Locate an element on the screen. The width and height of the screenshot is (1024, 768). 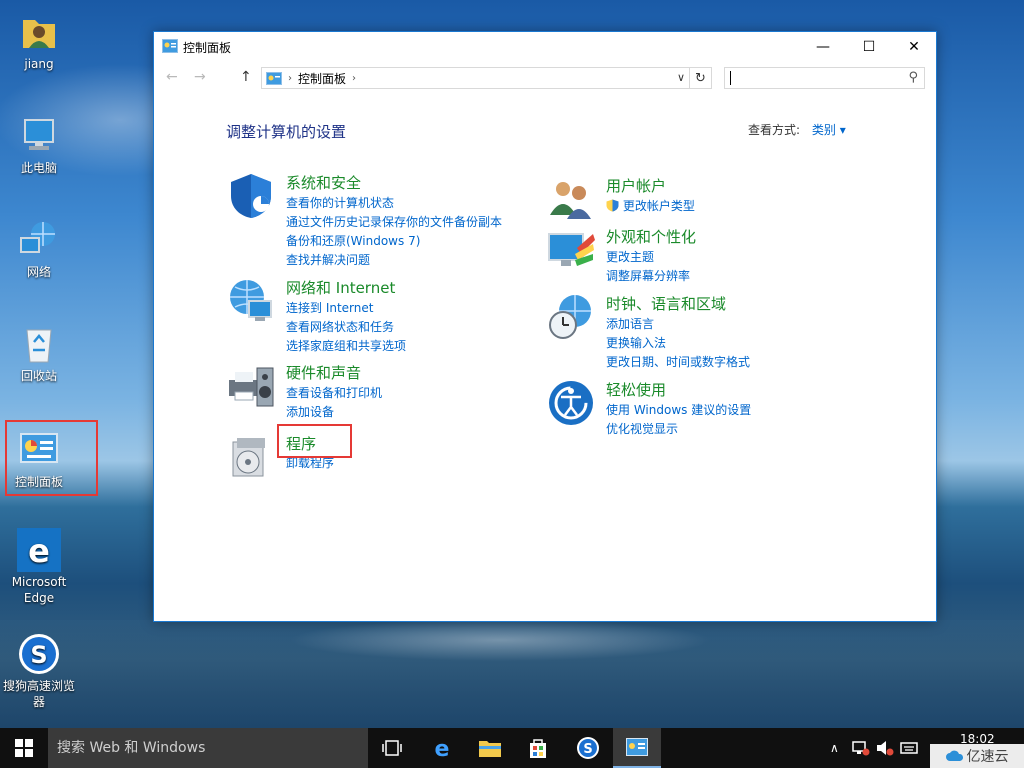
user-folder-icon is located at coordinates (39, 32).